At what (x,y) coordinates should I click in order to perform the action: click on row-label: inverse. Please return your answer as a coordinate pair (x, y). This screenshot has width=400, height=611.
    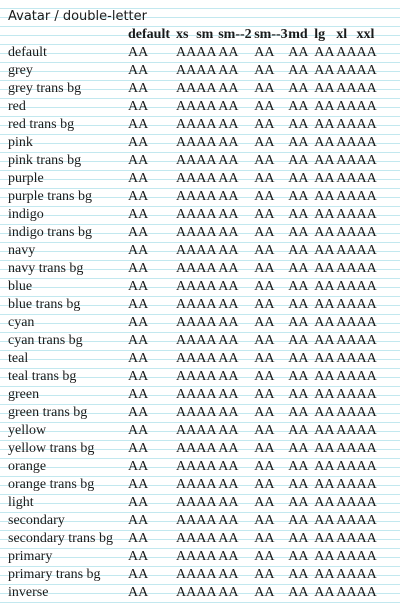
    Looking at the image, I should click on (28, 592).